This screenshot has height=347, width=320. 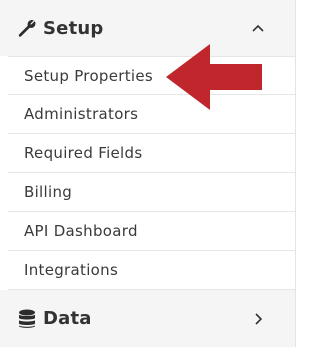 What do you see at coordinates (151, 153) in the screenshot?
I see `sidebar-item-required-fields: Required Fields` at bounding box center [151, 153].